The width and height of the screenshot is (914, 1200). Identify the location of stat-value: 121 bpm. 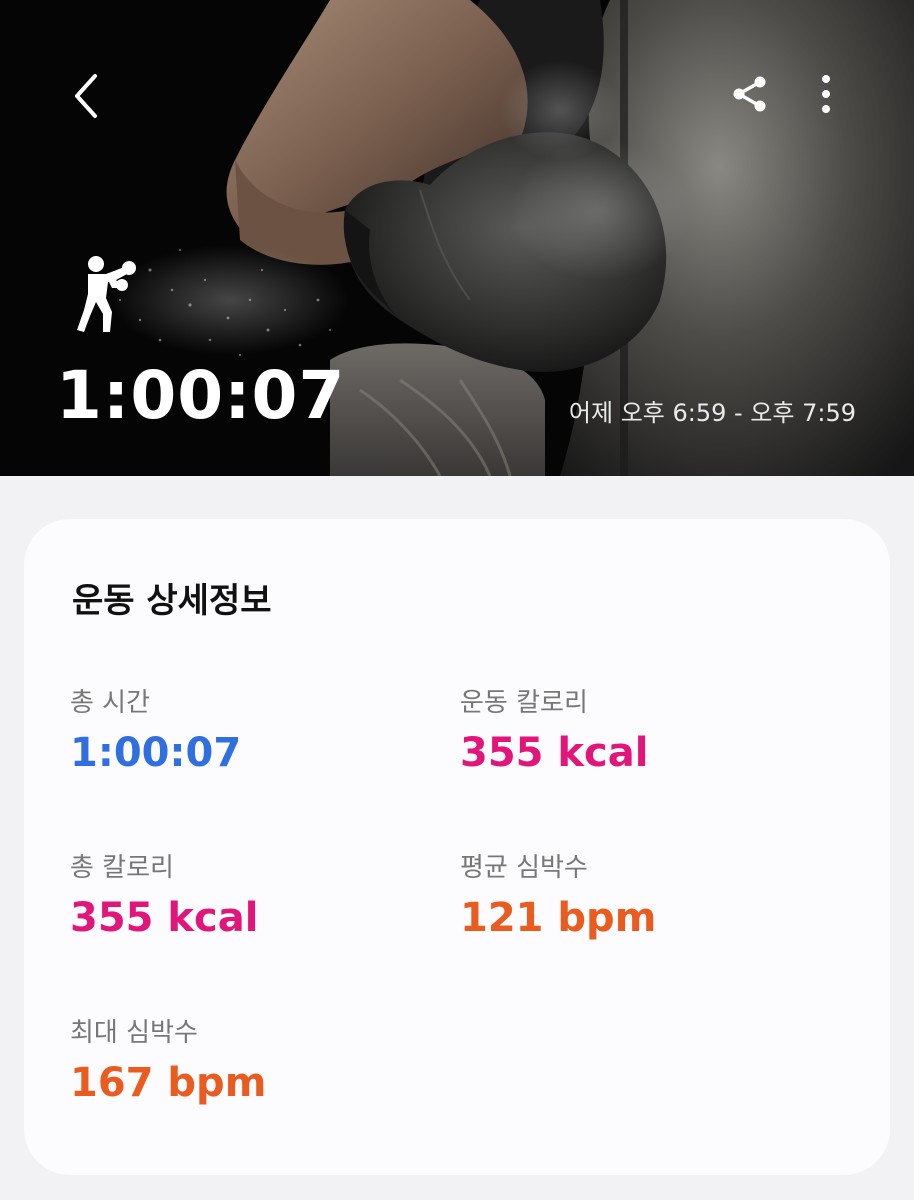
(558, 918).